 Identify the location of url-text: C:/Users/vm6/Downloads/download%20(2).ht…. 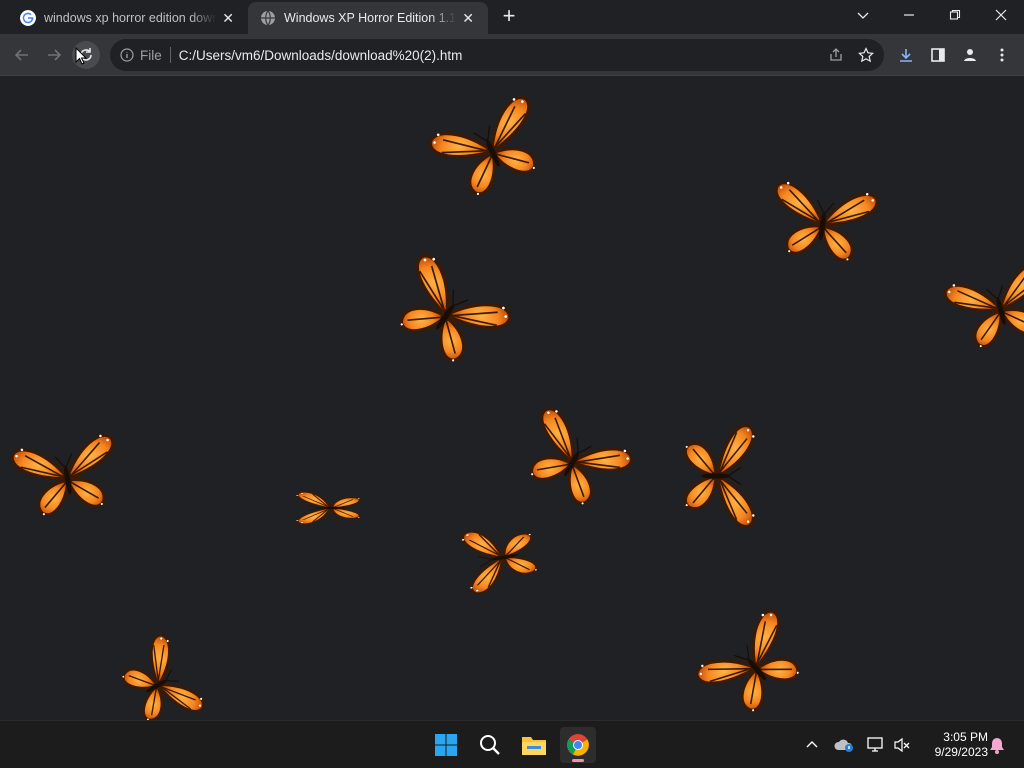
(321, 55).